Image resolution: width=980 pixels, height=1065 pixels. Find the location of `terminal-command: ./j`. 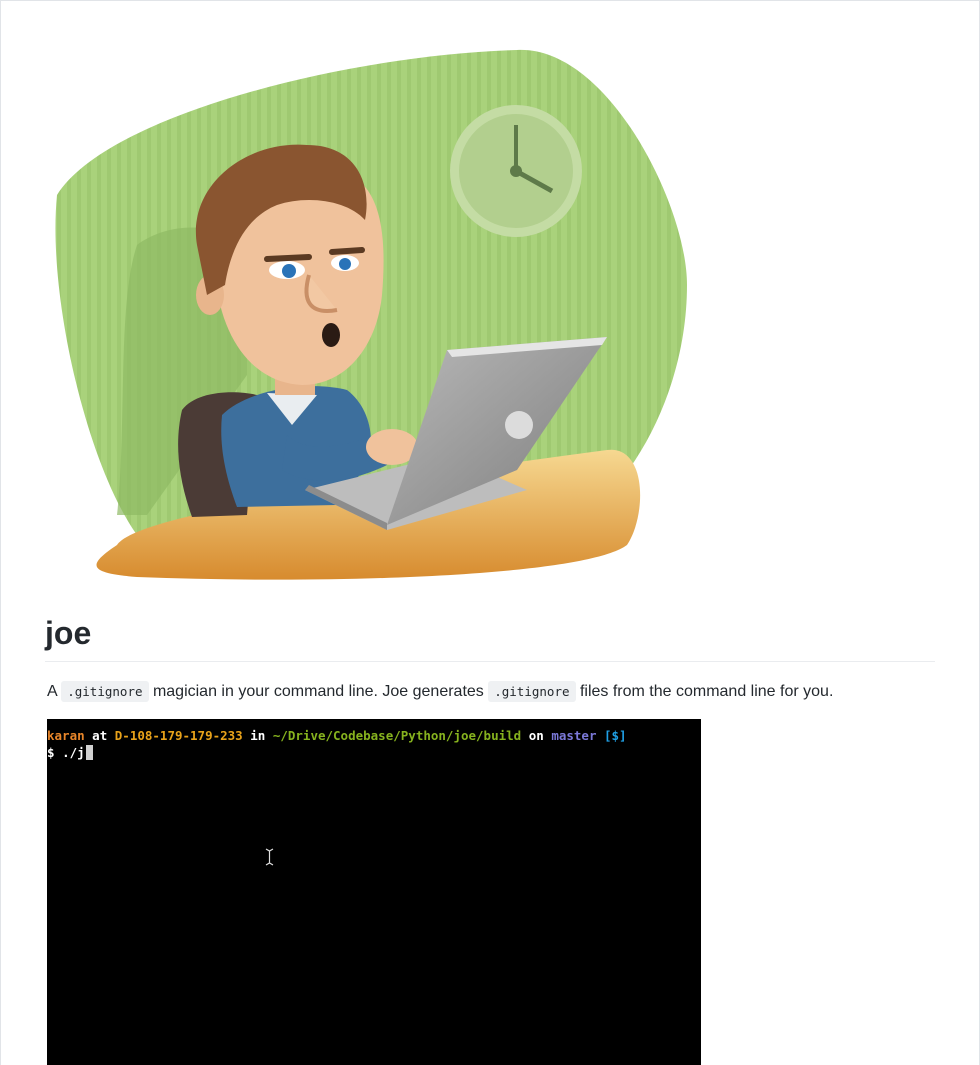

terminal-command: ./j is located at coordinates (73, 752).